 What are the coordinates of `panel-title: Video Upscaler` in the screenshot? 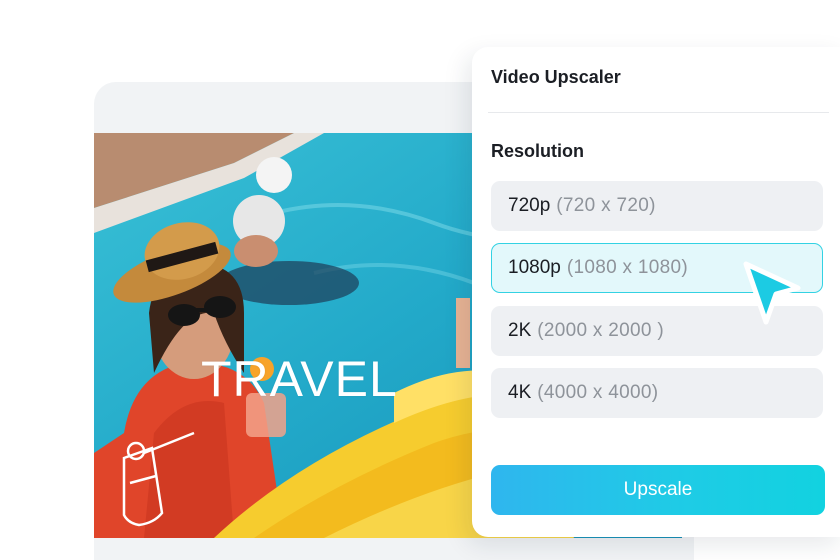 It's located at (556, 77).